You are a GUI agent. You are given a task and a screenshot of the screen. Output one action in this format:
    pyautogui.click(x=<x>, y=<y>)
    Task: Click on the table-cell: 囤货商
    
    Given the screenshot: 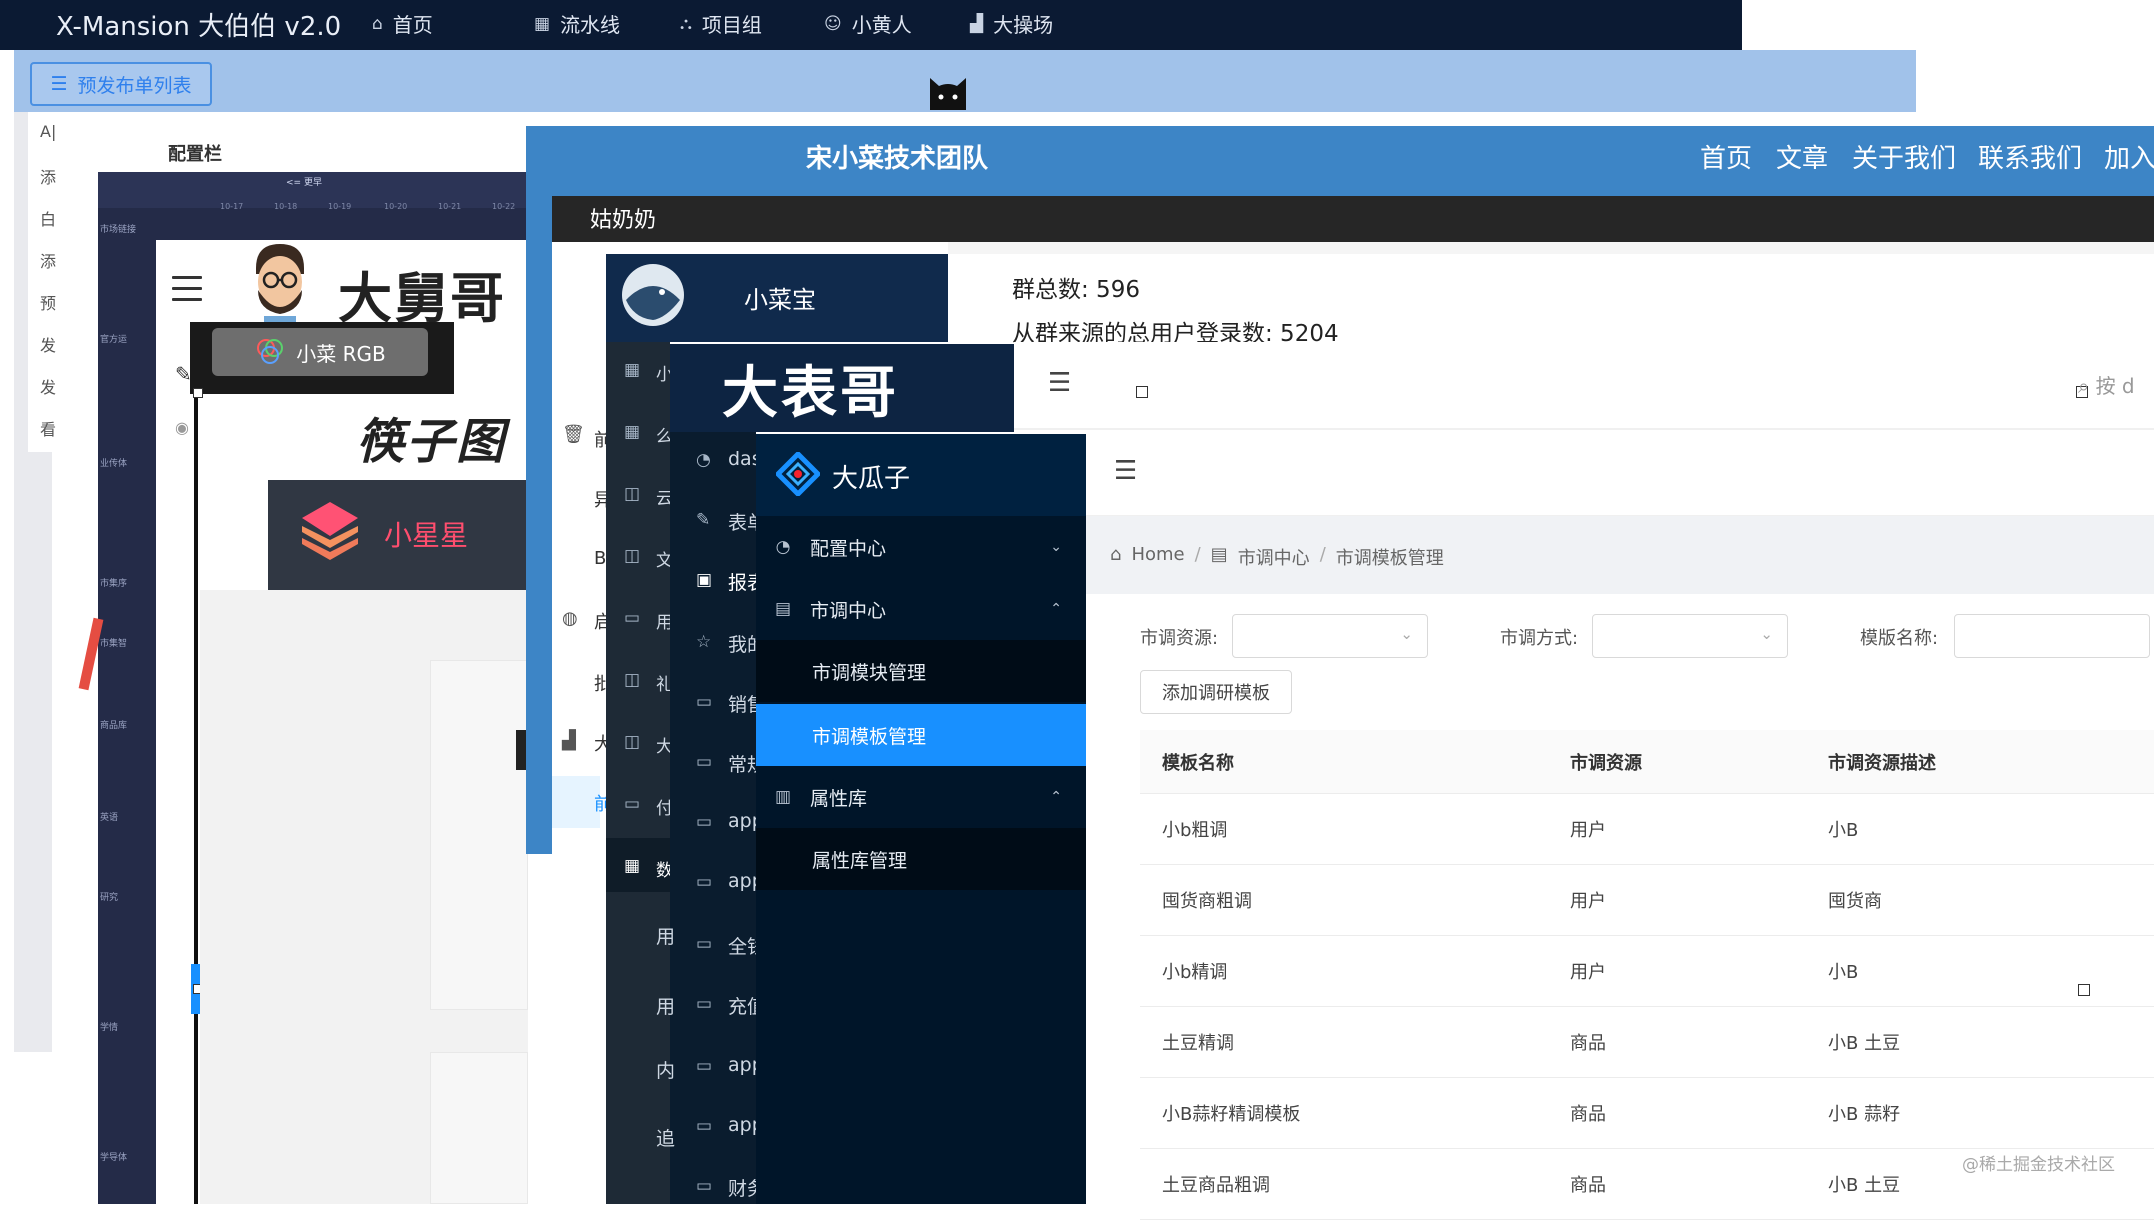 What is the action you would take?
    pyautogui.click(x=1855, y=901)
    